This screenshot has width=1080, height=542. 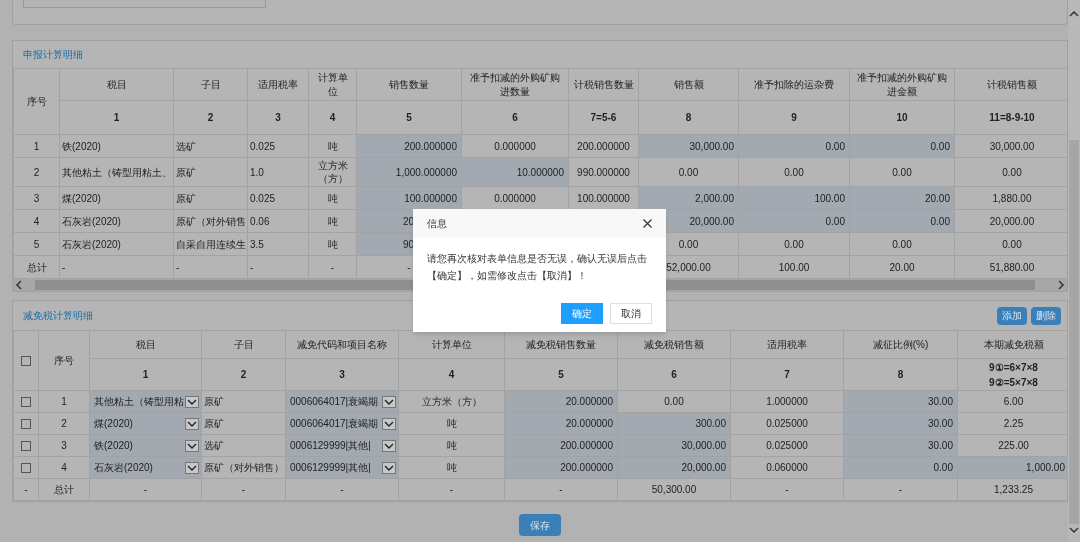 I want to click on section-title: 减免税计算明细, so click(x=58, y=316).